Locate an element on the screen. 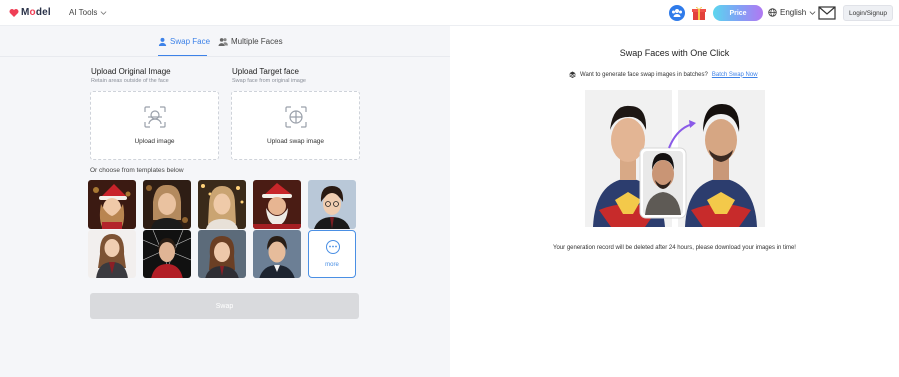 Image resolution: width=899 pixels, height=377 pixels. globe-icon is located at coordinates (772, 12).